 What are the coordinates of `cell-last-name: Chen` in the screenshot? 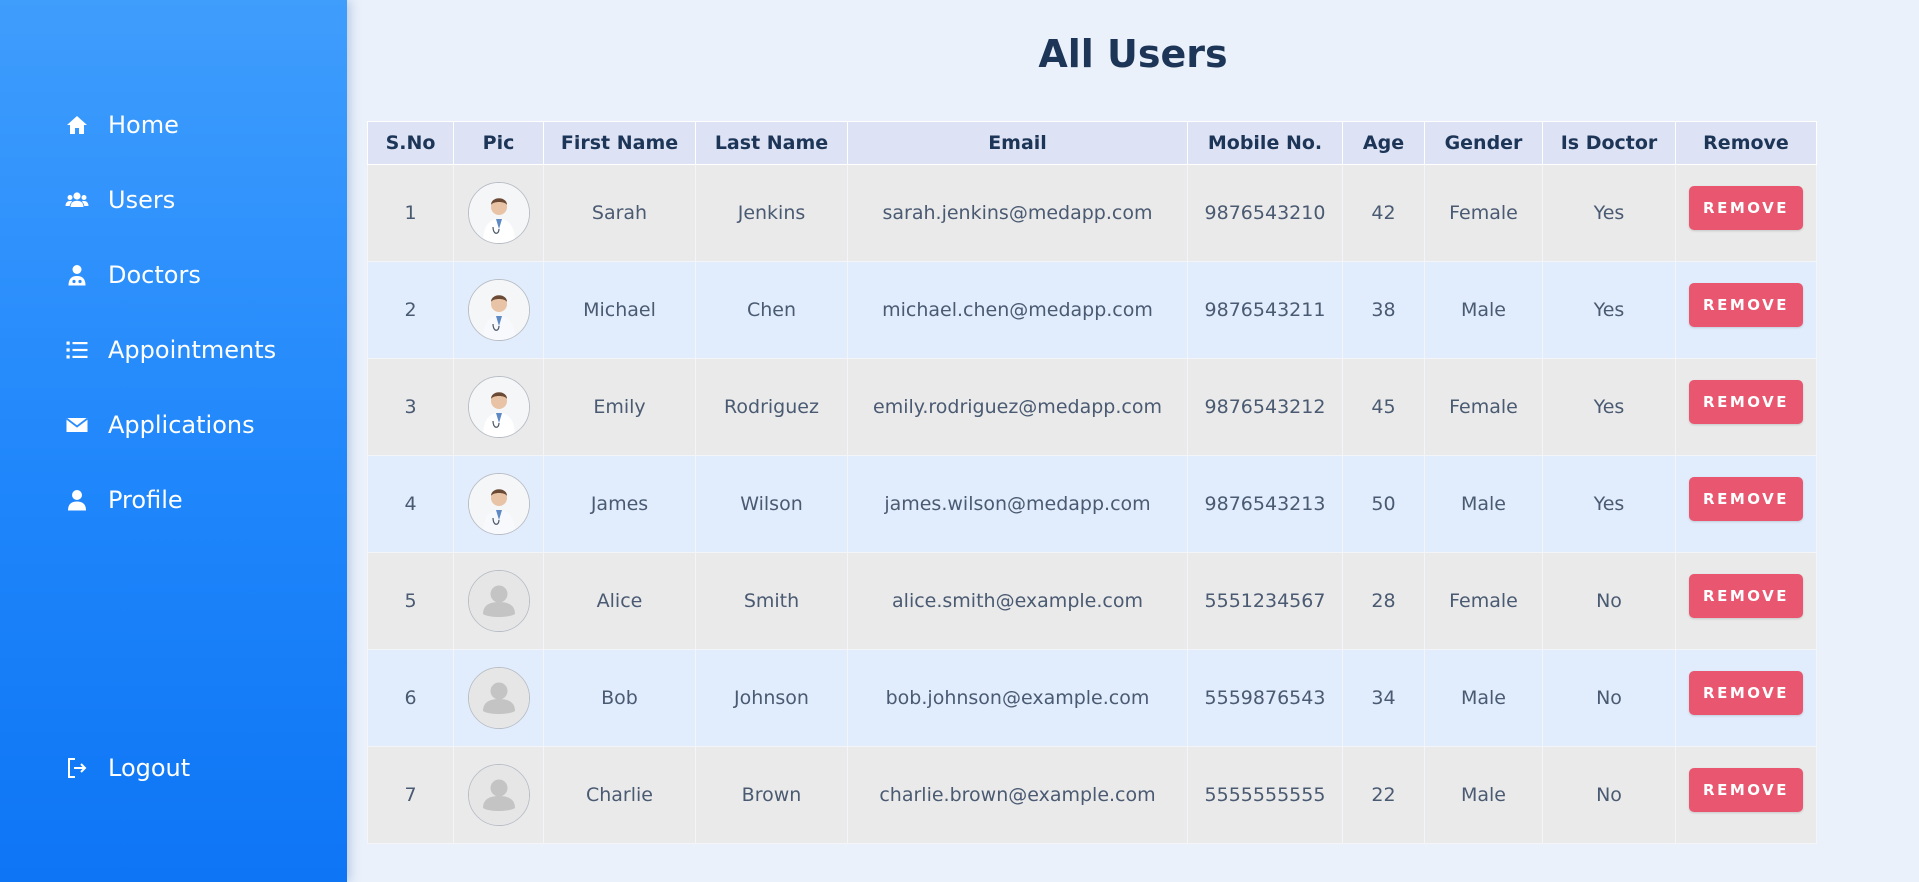 It's located at (771, 310).